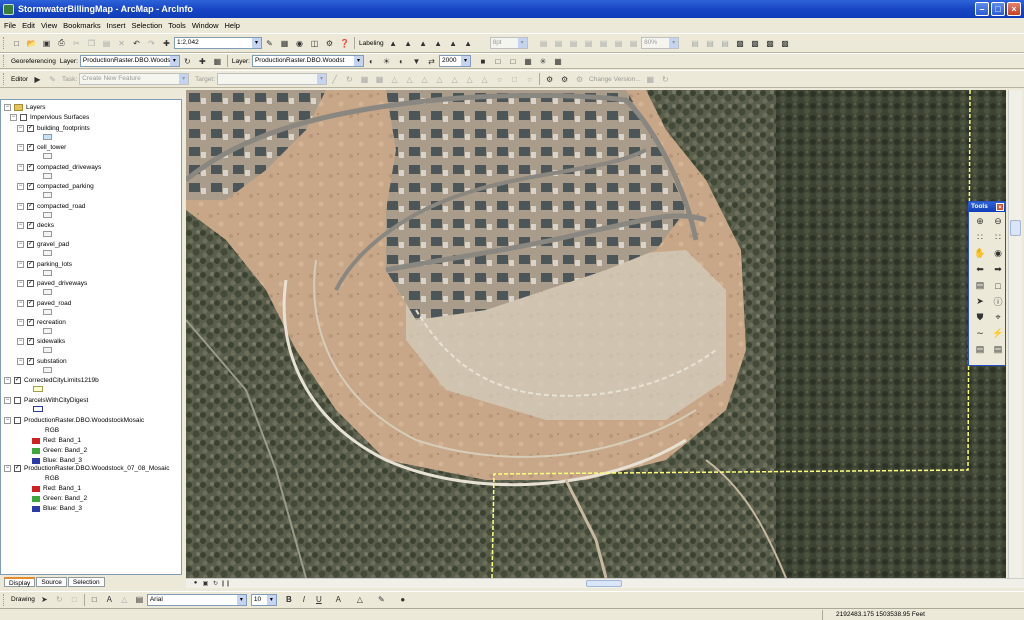 The image size is (1024, 620). Describe the element at coordinates (51, 380) in the screenshot. I see `toc-layer-corrected-city-limits: − ✓ CorrectedCityLimits1219b` at that location.